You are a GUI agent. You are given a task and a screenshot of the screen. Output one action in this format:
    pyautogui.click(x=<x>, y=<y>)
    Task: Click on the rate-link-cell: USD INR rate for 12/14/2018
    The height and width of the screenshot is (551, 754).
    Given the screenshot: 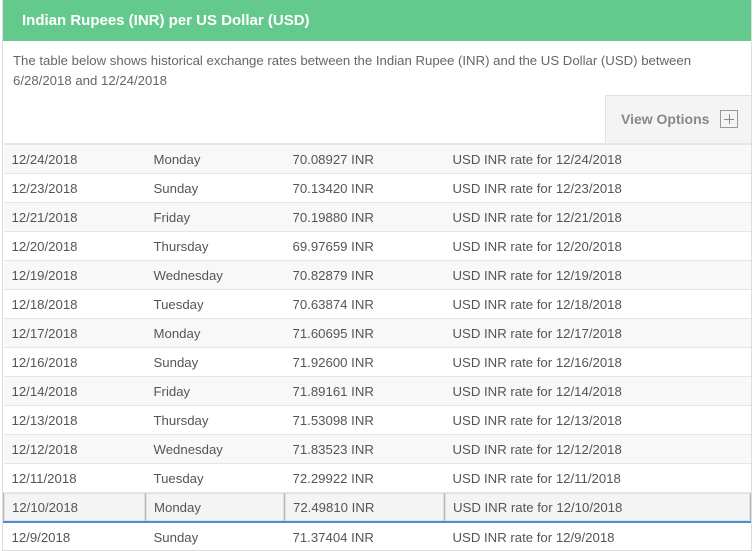 What is the action you would take?
    pyautogui.click(x=597, y=391)
    